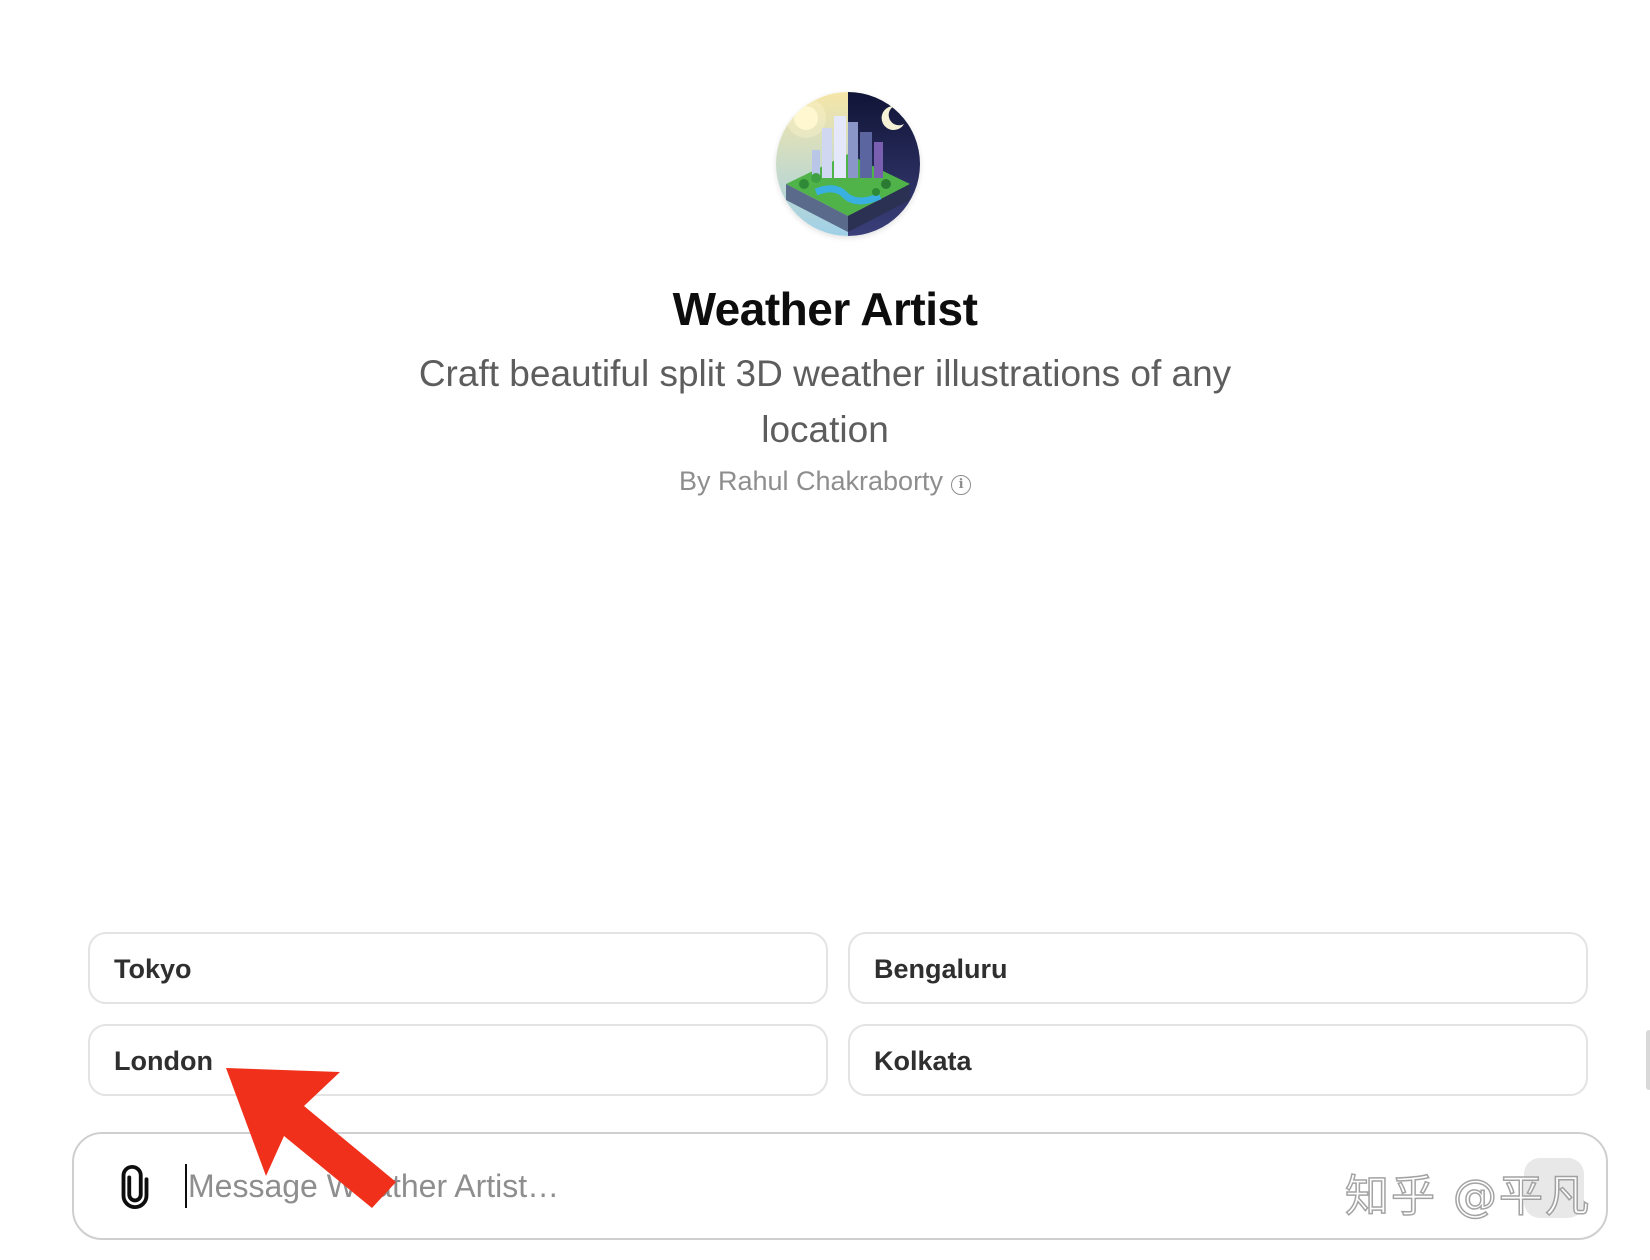  What do you see at coordinates (941, 969) in the screenshot?
I see `suggestion-label: Bengaluru` at bounding box center [941, 969].